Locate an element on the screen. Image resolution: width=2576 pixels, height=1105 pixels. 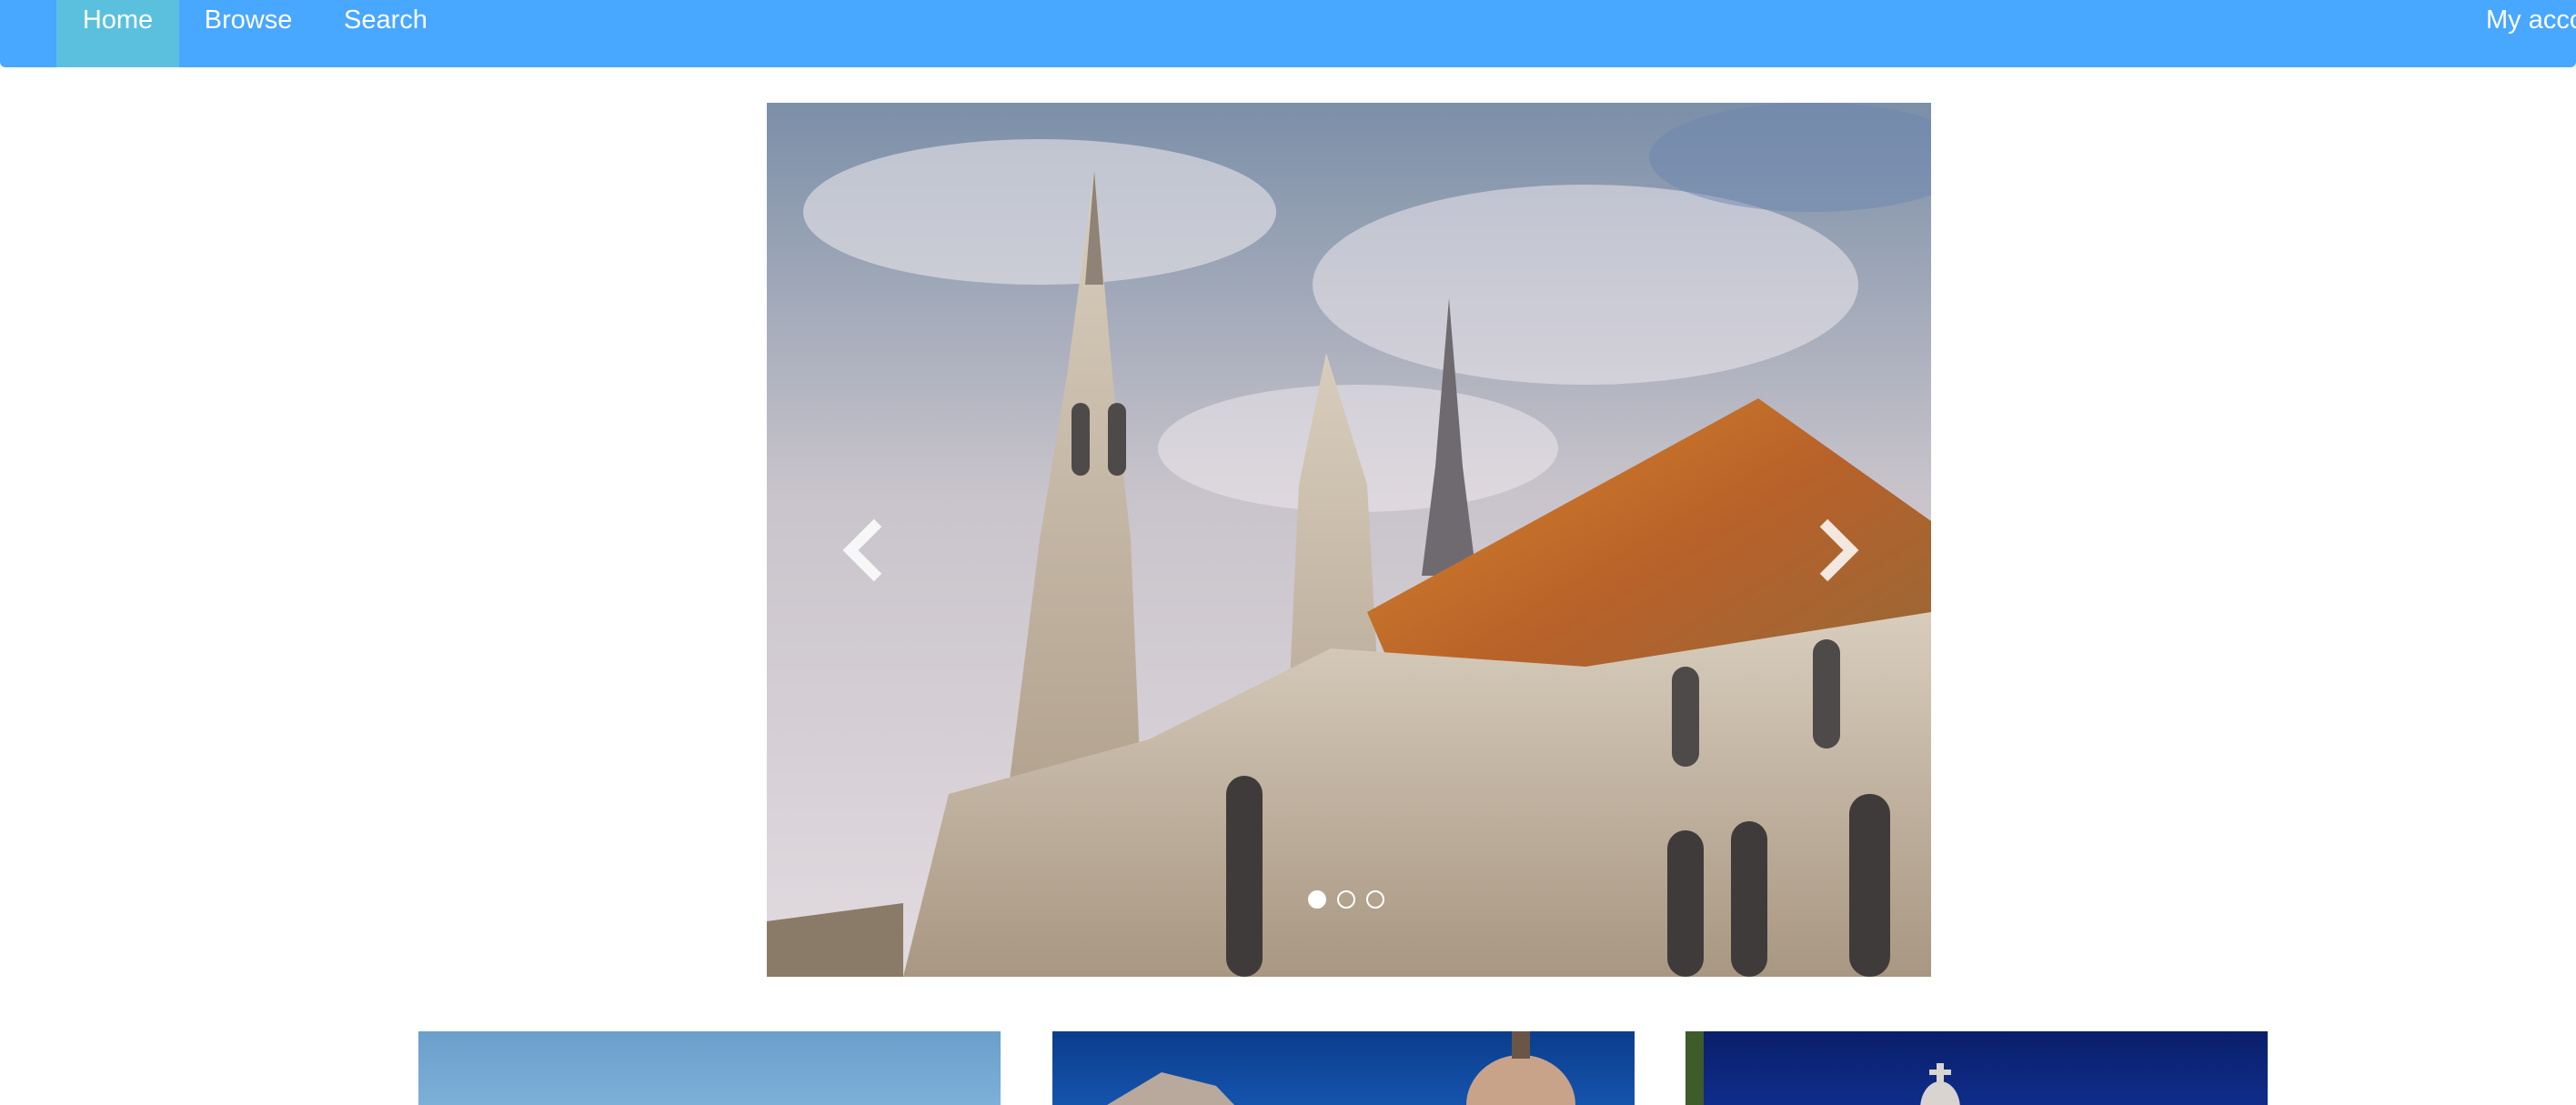
top-navbar: Home Browse Search My acco is located at coordinates (1288, 34).